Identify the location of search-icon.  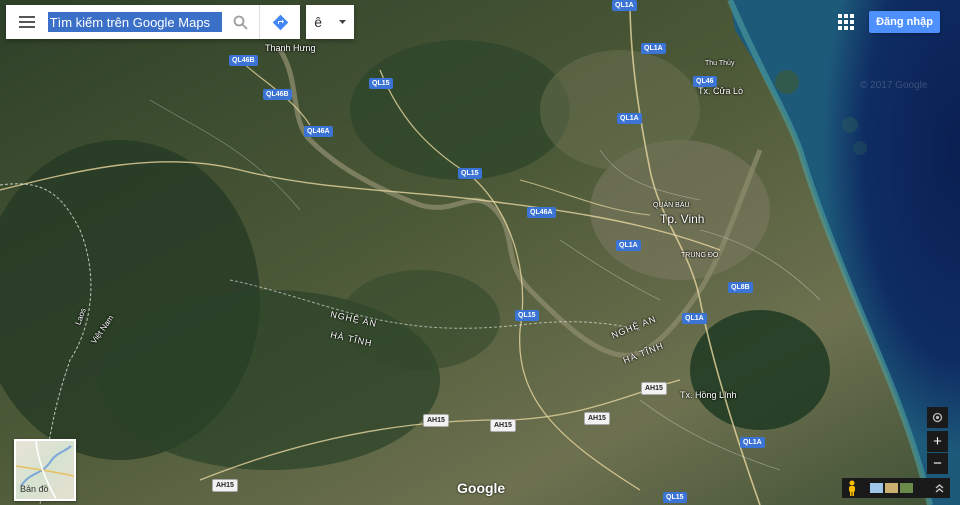
(240, 22).